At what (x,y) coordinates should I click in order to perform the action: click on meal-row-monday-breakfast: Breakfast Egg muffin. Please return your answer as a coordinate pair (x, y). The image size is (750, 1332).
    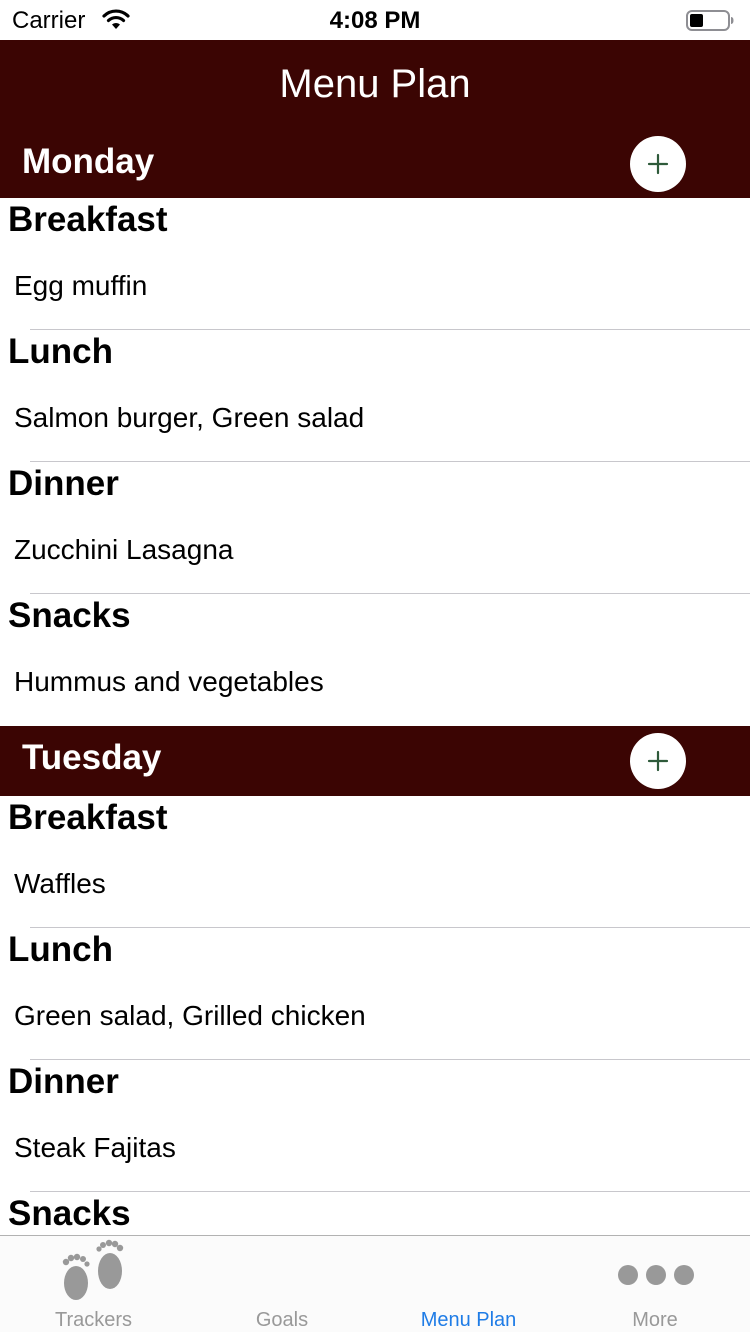
    Looking at the image, I should click on (375, 264).